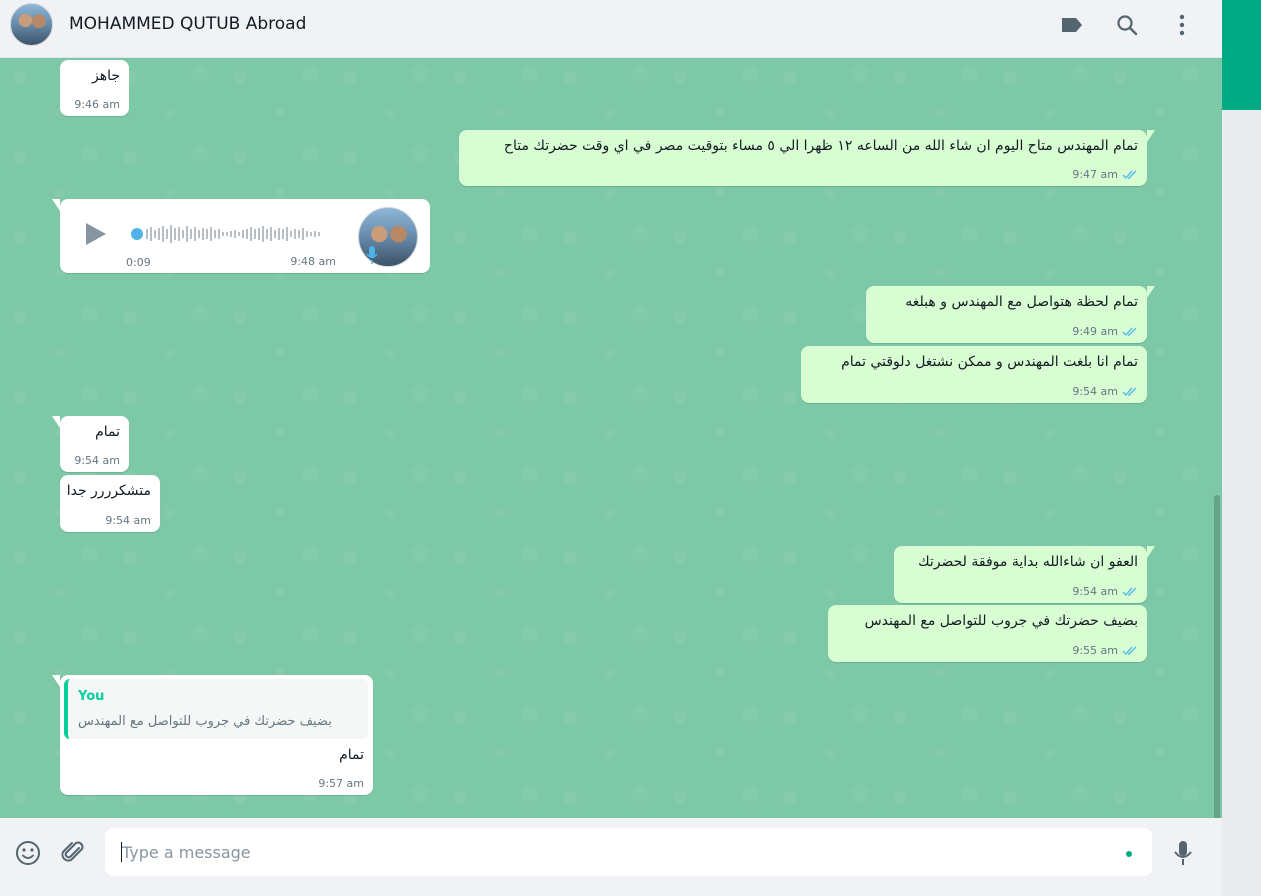  I want to click on message-text: بضيف حضرتك في جروب للتواصل مع المهندس, so click(1001, 621).